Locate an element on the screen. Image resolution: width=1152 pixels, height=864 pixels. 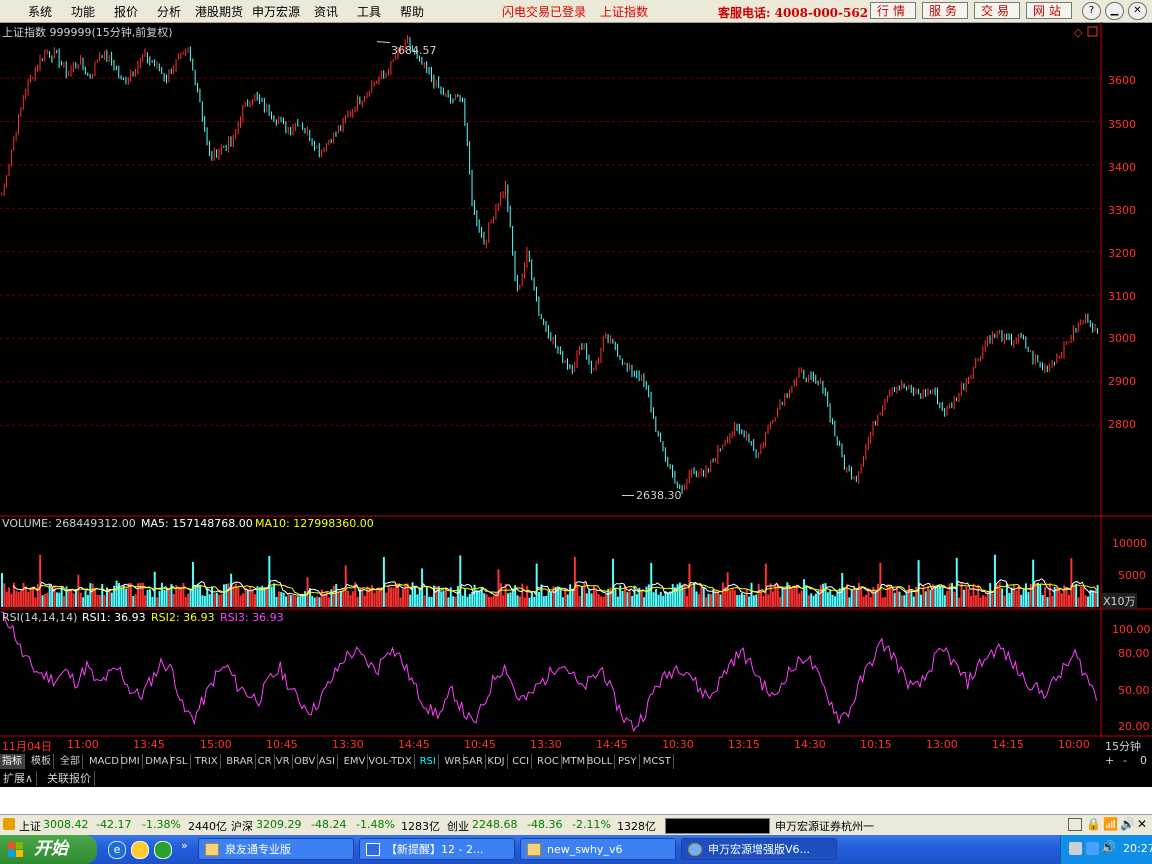
quote-button: 行情 is located at coordinates (893, 10).